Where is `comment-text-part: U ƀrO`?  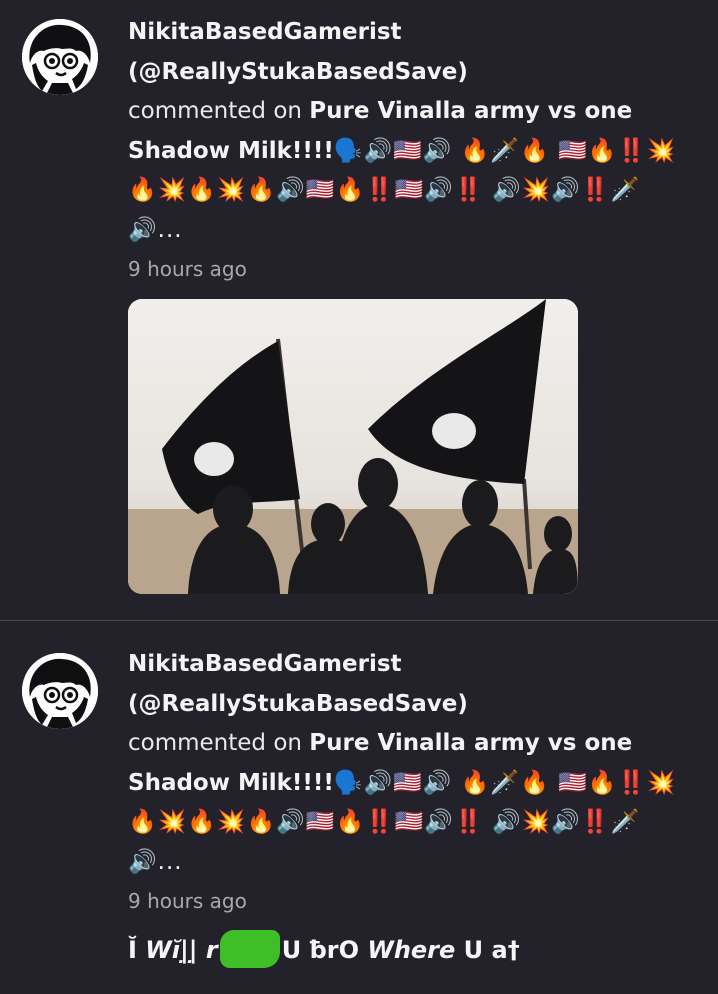
comment-text-part: U ƀrO is located at coordinates (320, 950).